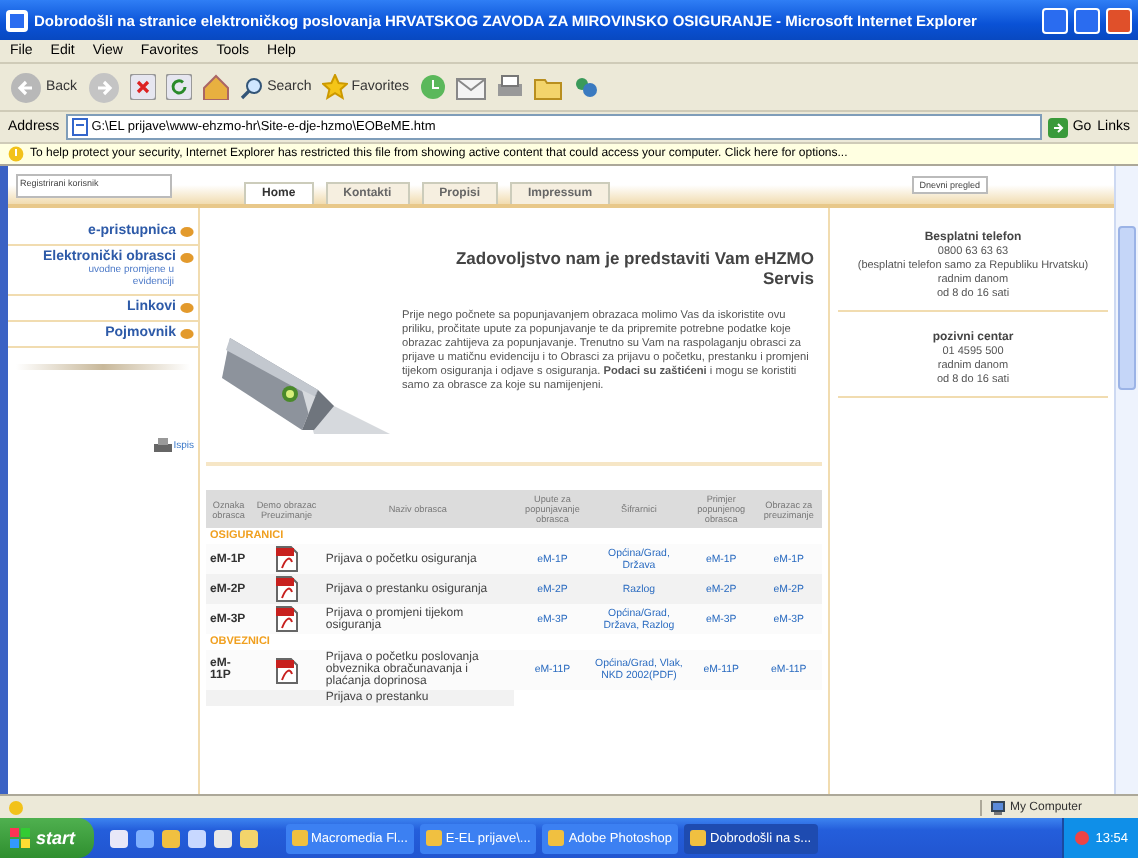 The width and height of the screenshot is (1138, 858). Describe the element at coordinates (16, 807) in the screenshot. I see `page-status-icon` at that location.